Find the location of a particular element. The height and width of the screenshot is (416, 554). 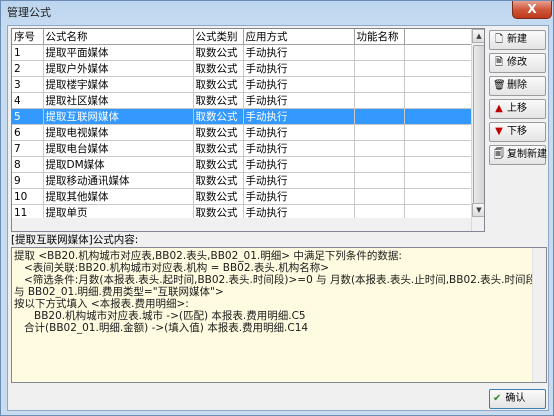

move-down-button: ▼ 下移 is located at coordinates (517, 132).